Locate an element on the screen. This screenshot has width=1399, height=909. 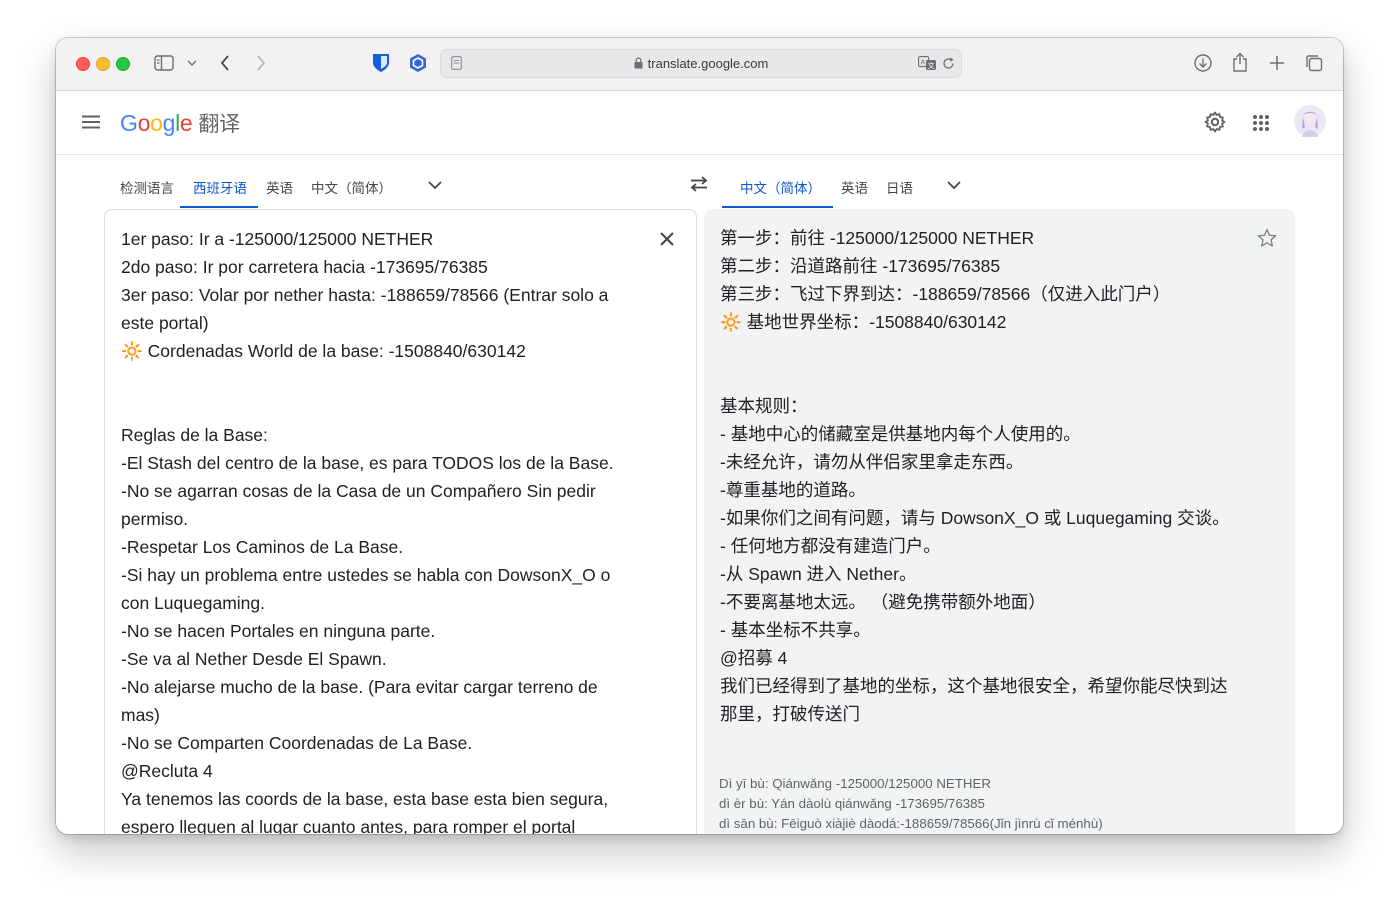
text-line: -No se hacen Portales en ninguna parte. is located at coordinates (278, 631).